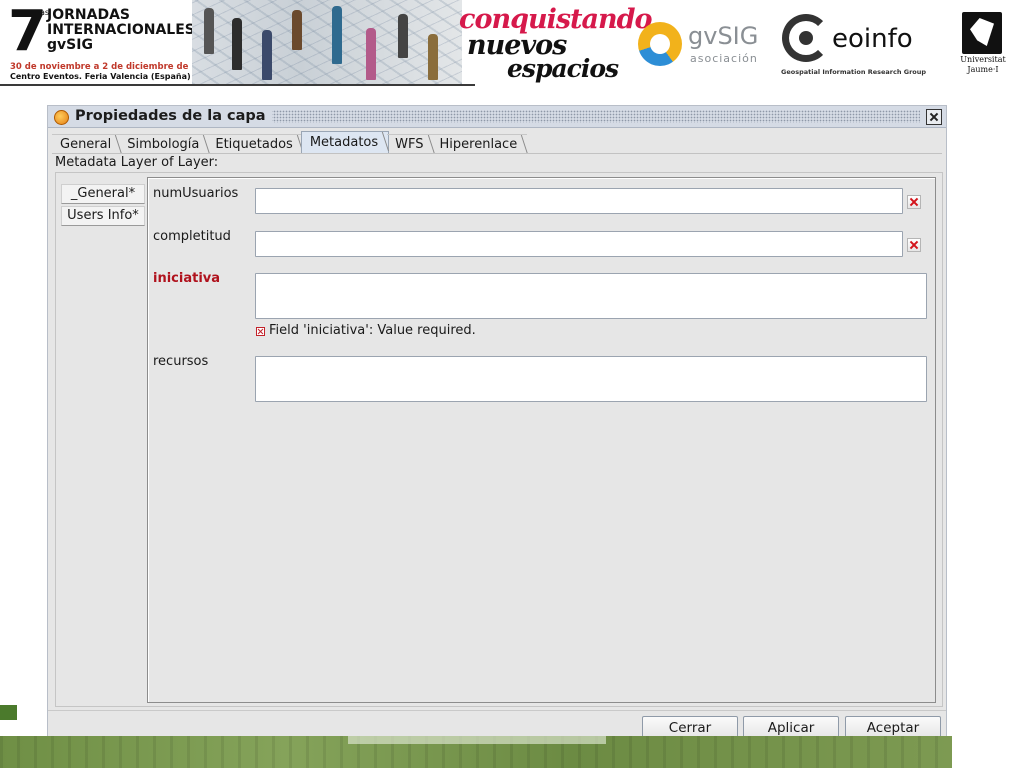 The height and width of the screenshot is (768, 1024). I want to click on metadata-caption: Metadata Layer of Layer:, so click(137, 162).